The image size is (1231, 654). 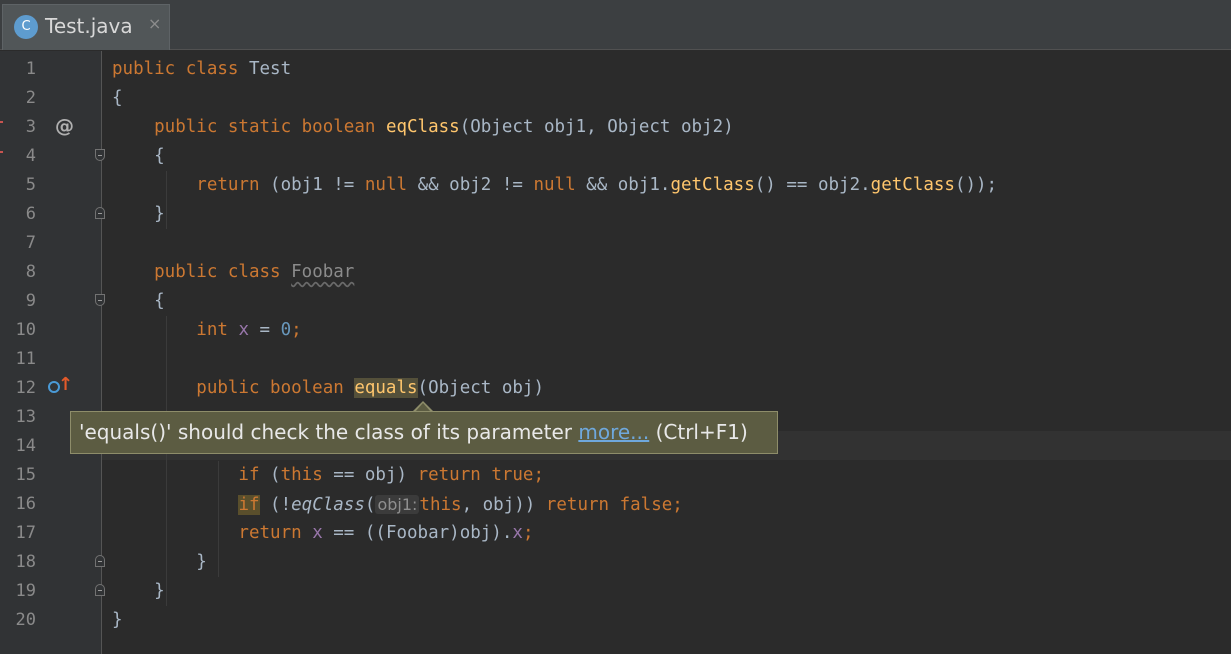 What do you see at coordinates (270, 69) in the screenshot?
I see `class-name: Test` at bounding box center [270, 69].